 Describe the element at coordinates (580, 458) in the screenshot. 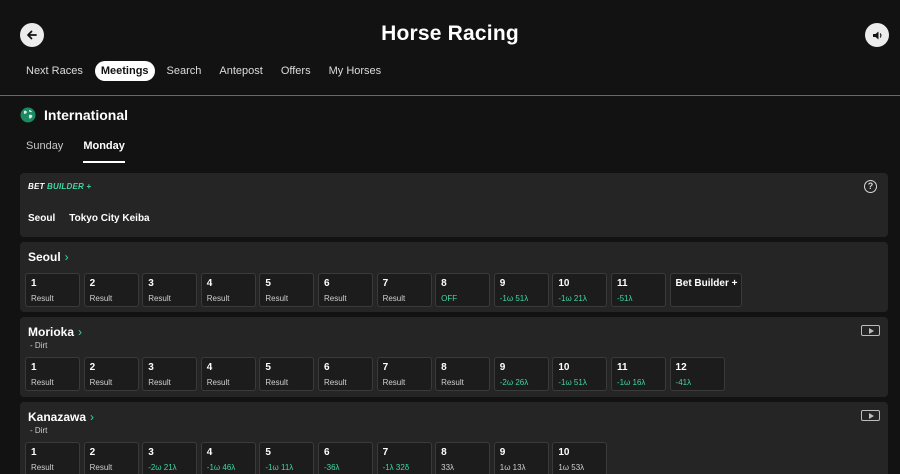

I see `race-tile: 10 1ω 53λ` at that location.